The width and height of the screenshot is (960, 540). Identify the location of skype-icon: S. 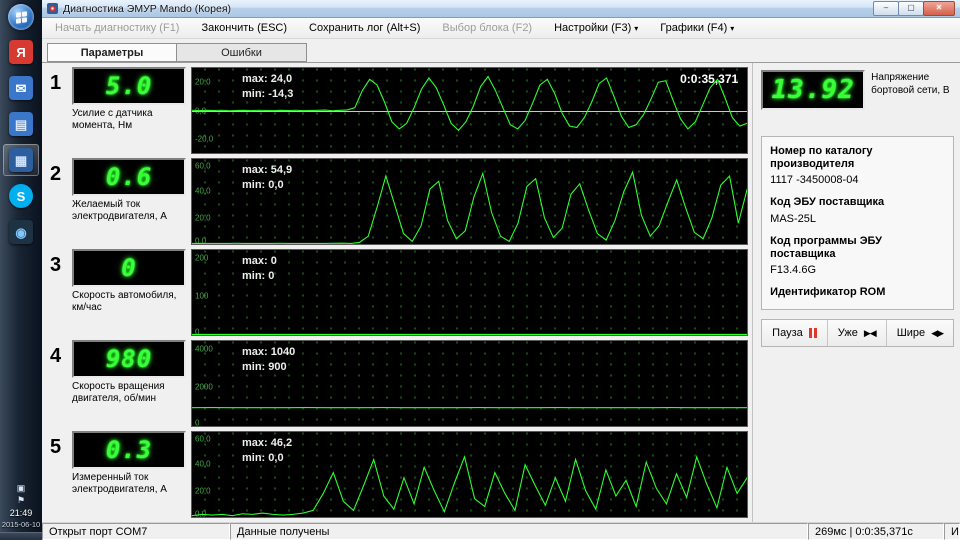
(21, 196).